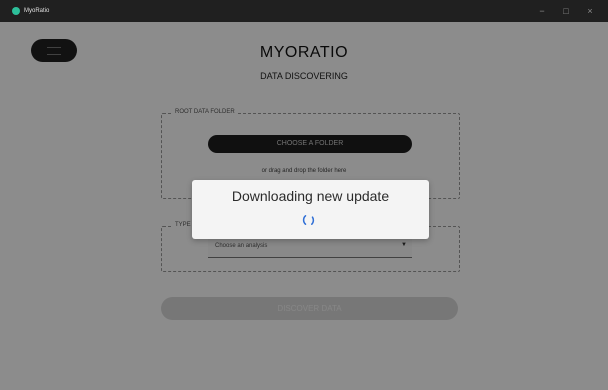  Describe the element at coordinates (16, 11) in the screenshot. I see `myoratio-app-icon` at that location.